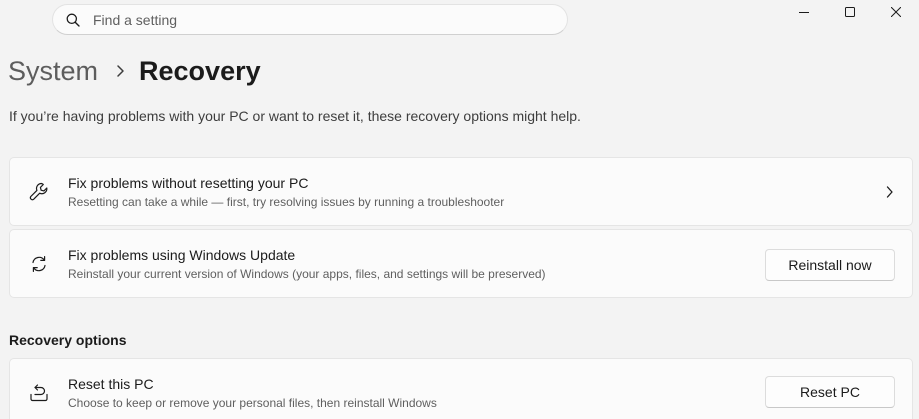  What do you see at coordinates (53, 71) in the screenshot?
I see `breadcrumb-system-link: System` at bounding box center [53, 71].